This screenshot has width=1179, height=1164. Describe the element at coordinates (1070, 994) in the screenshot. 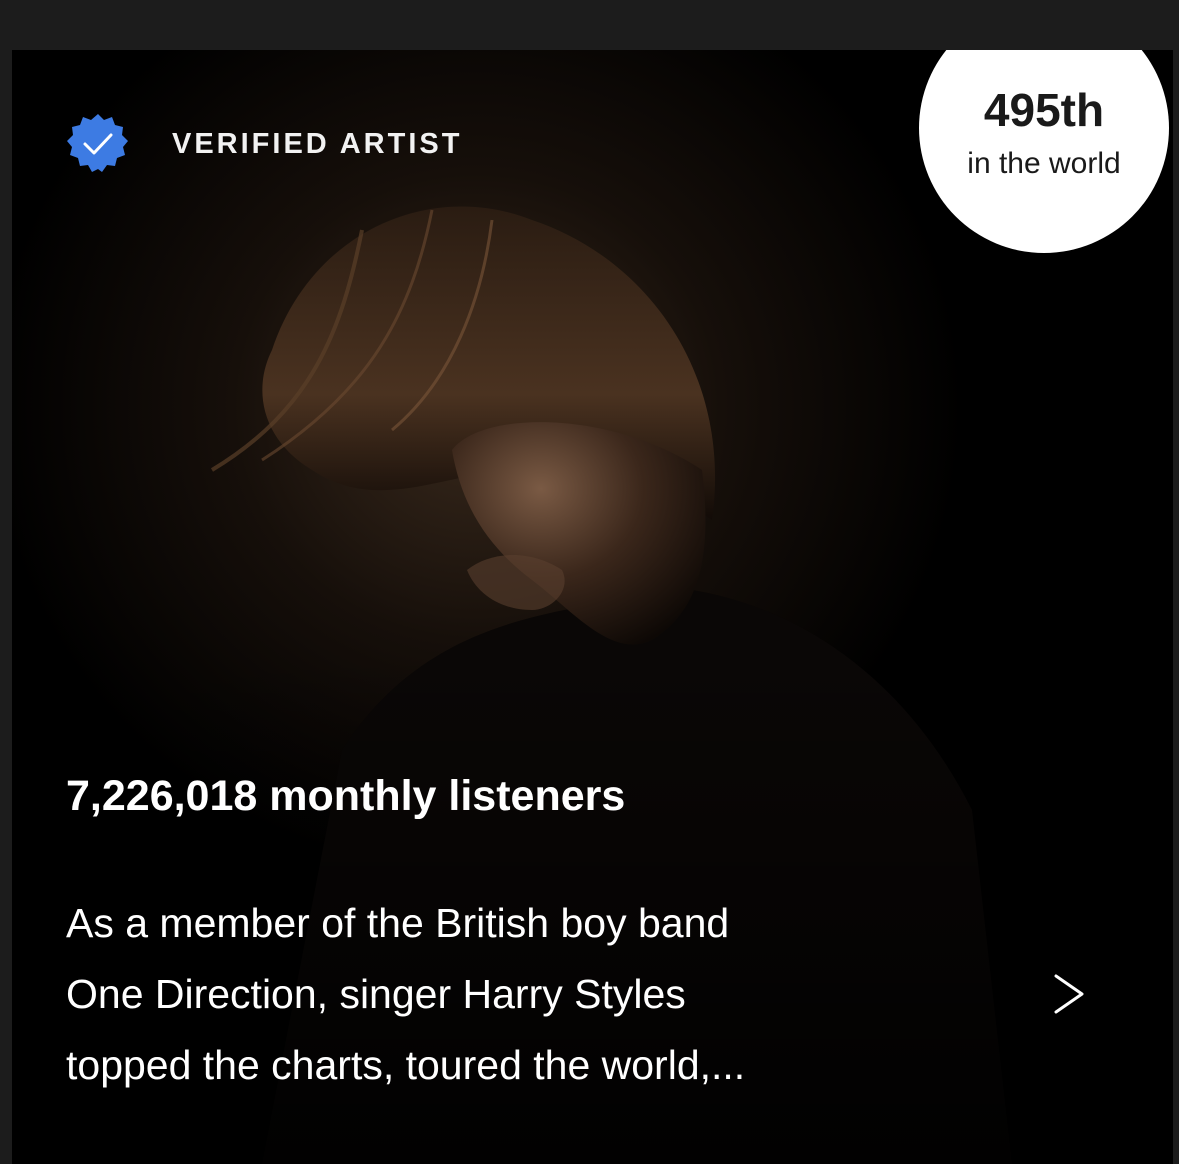

I see `chevron-right-icon` at that location.